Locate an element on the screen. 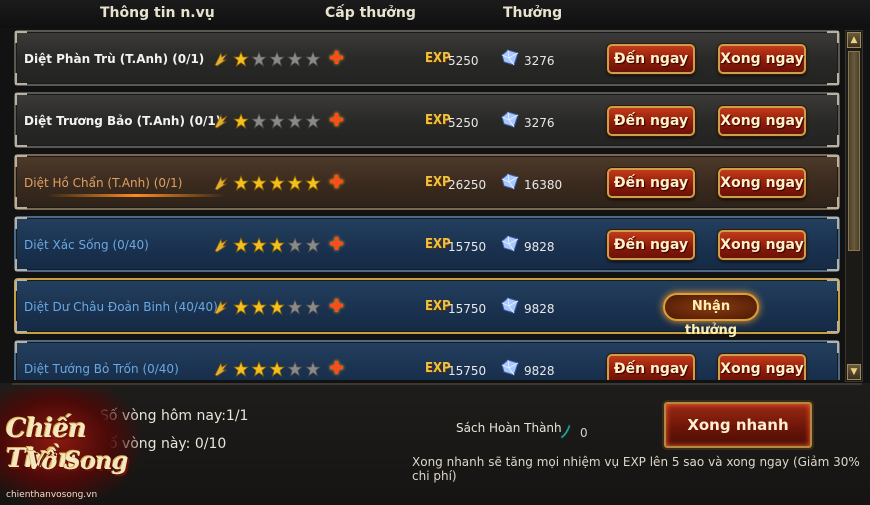 This screenshot has width=870, height=505. quick-finish-button: Xong nhanh is located at coordinates (738, 425).